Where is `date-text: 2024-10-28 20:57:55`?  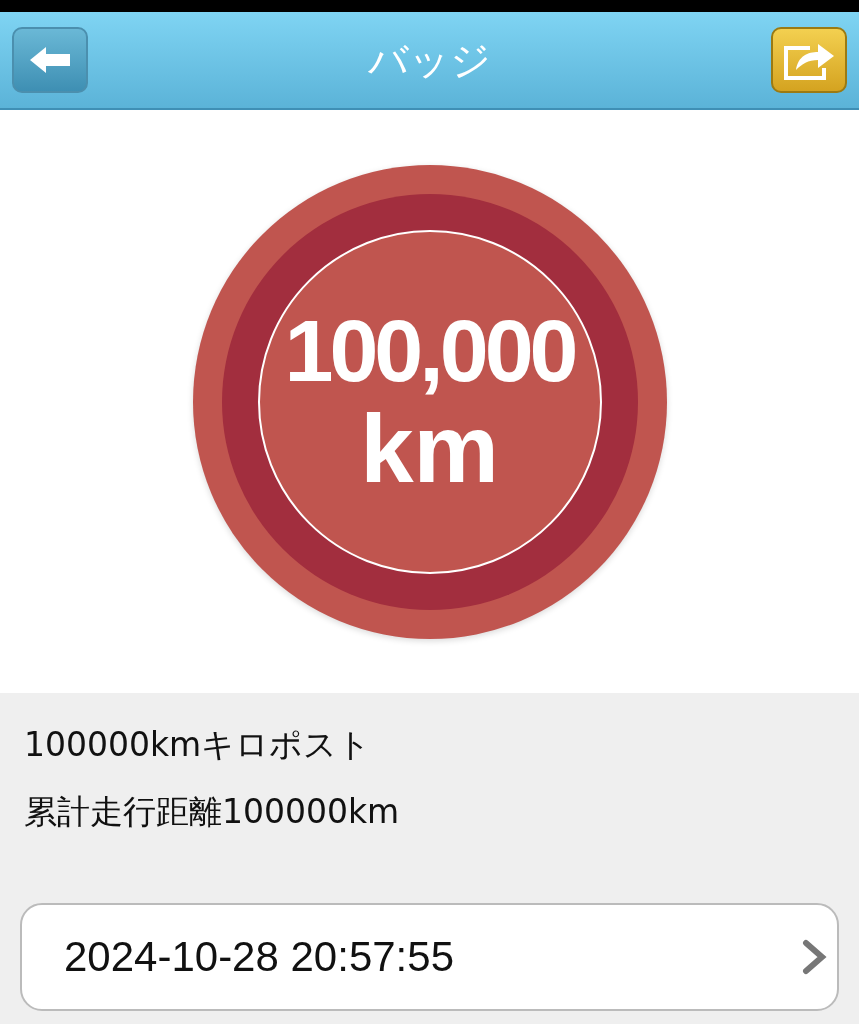 date-text: 2024-10-28 20:57:55 is located at coordinates (259, 957).